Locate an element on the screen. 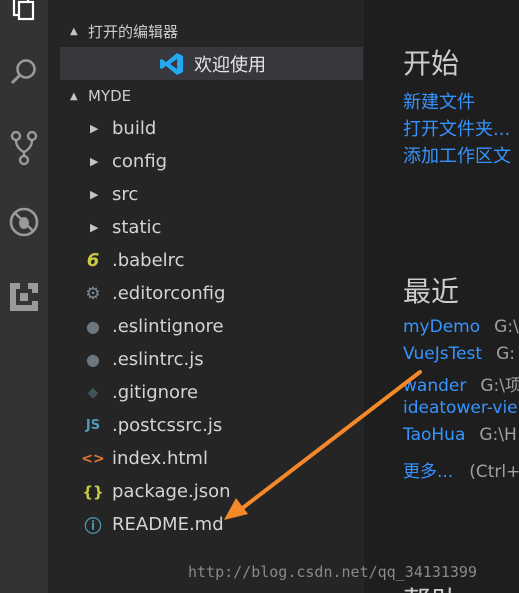 The image size is (519, 593). tree-file-eslintrc: ● .eslintrc.js is located at coordinates (211, 359).